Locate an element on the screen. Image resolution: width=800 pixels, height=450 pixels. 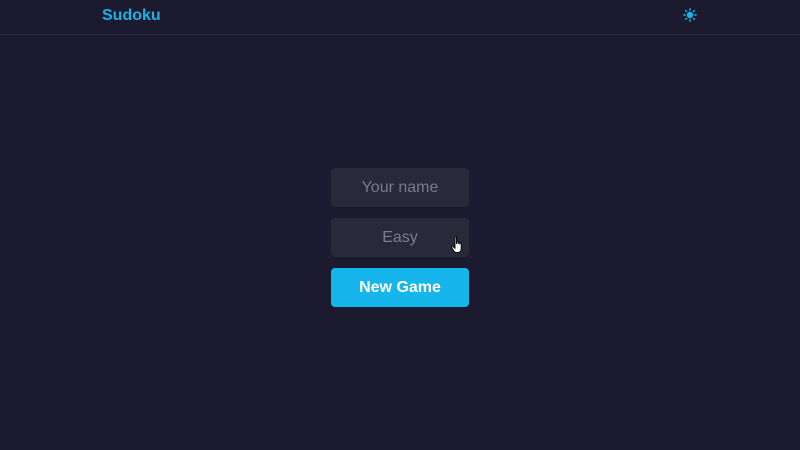
sun-icon is located at coordinates (690, 15).